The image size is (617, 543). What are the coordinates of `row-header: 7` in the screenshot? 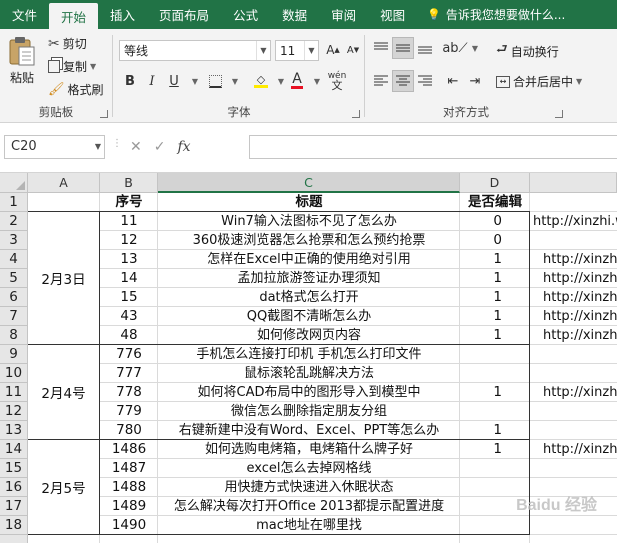 It's located at (14, 316).